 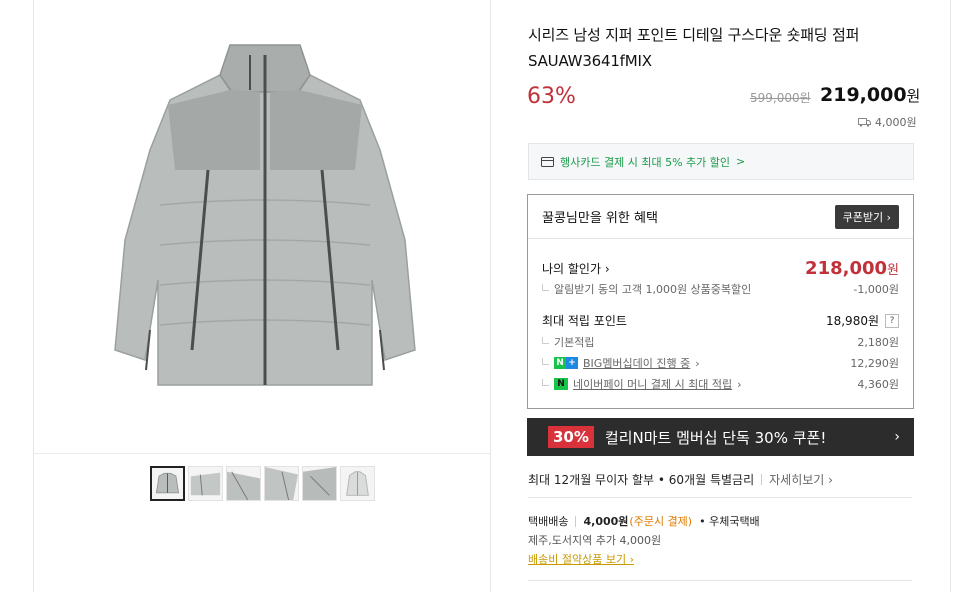 I want to click on delivery-fee: 4,000원, so click(x=606, y=521).